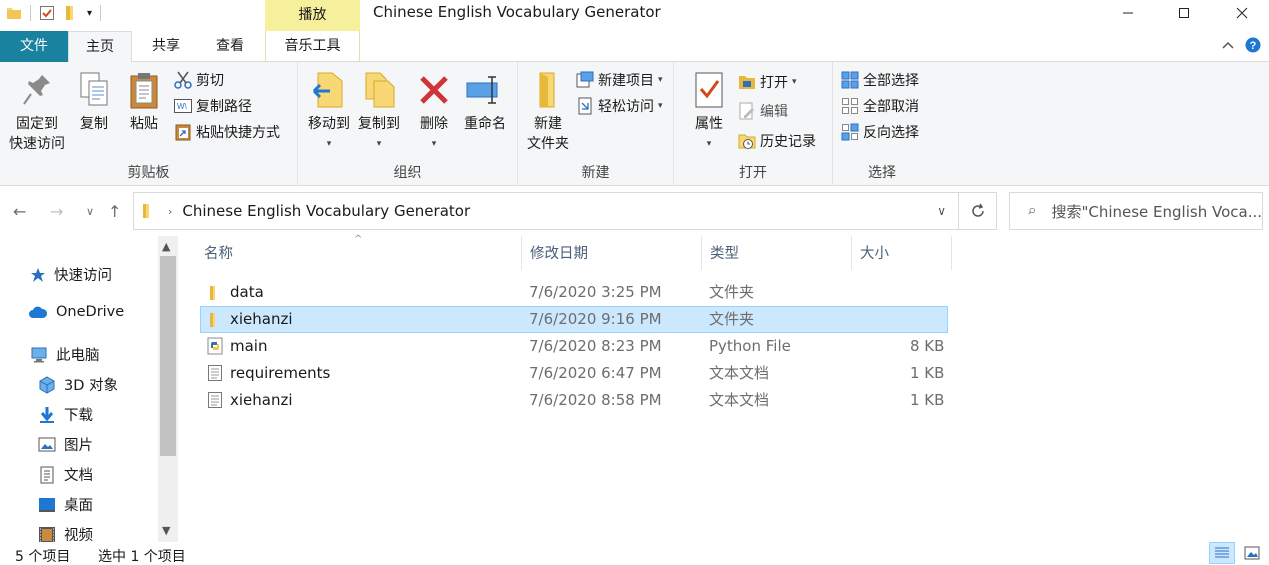 Image resolution: width=1269 pixels, height=565 pixels. Describe the element at coordinates (230, 46) in the screenshot. I see `tab-view: 查看` at that location.